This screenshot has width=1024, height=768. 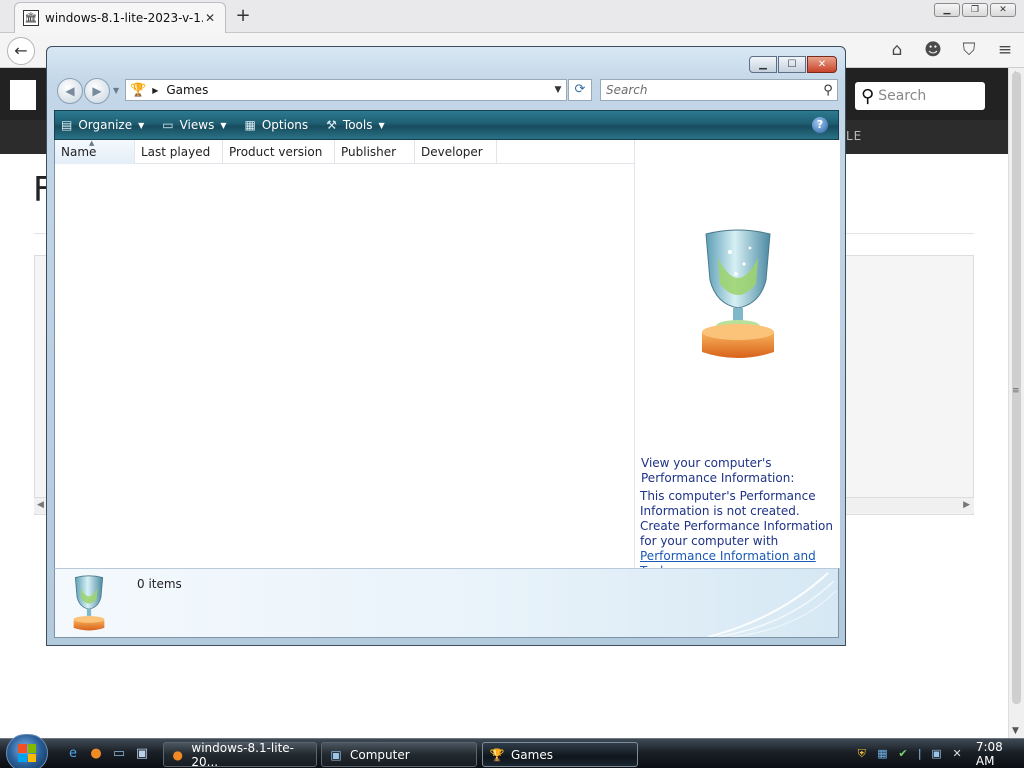 I want to click on scroll-left-icon: ◀, so click(x=40, y=505).